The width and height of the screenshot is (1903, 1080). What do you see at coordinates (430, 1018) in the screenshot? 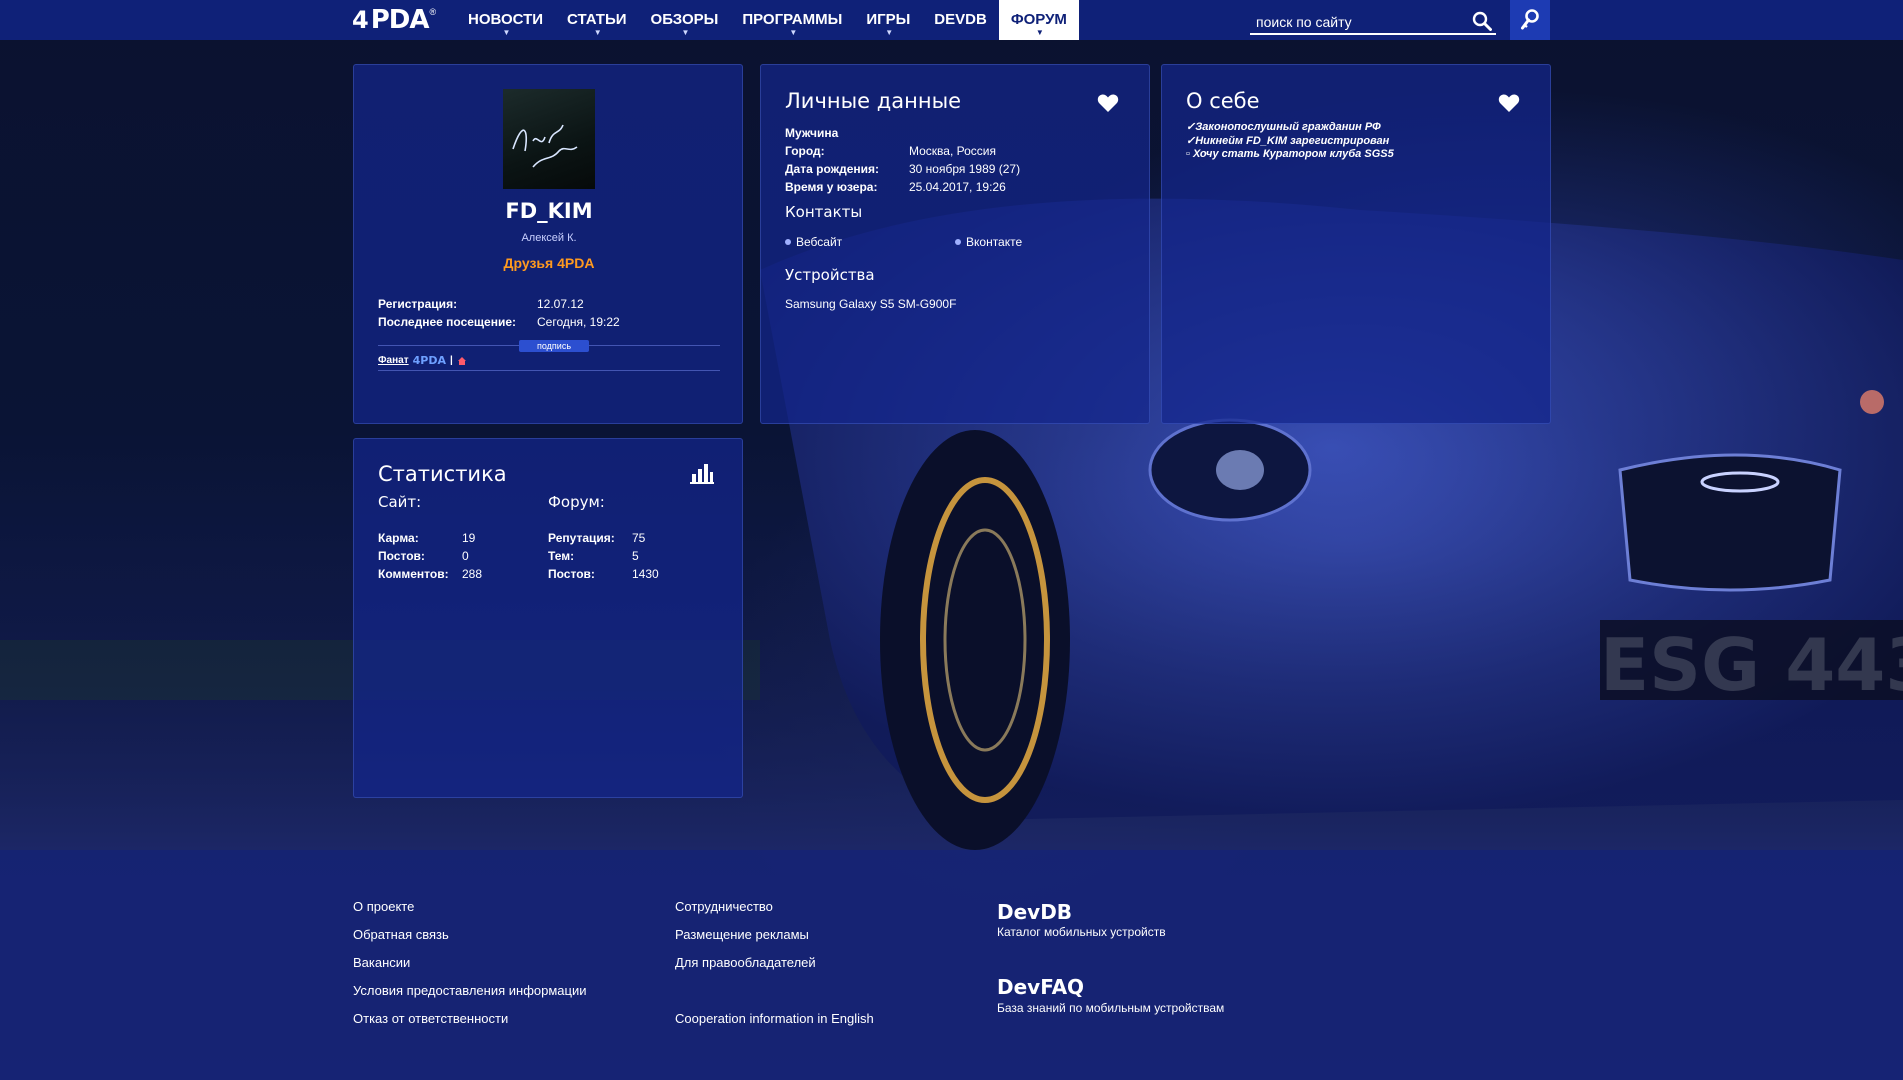
I see `footer-link-disclaimer: Отказ от ответственности` at bounding box center [430, 1018].